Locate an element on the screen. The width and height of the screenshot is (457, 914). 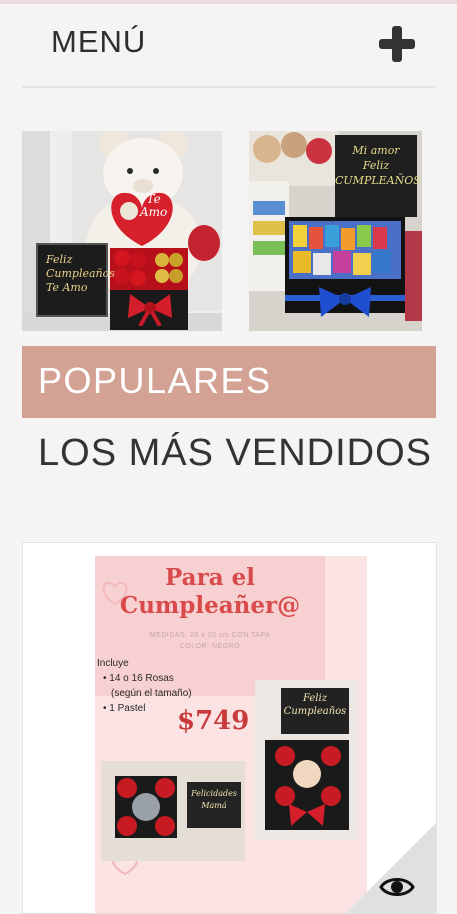
populares-banner: POPULARES is located at coordinates (229, 382).